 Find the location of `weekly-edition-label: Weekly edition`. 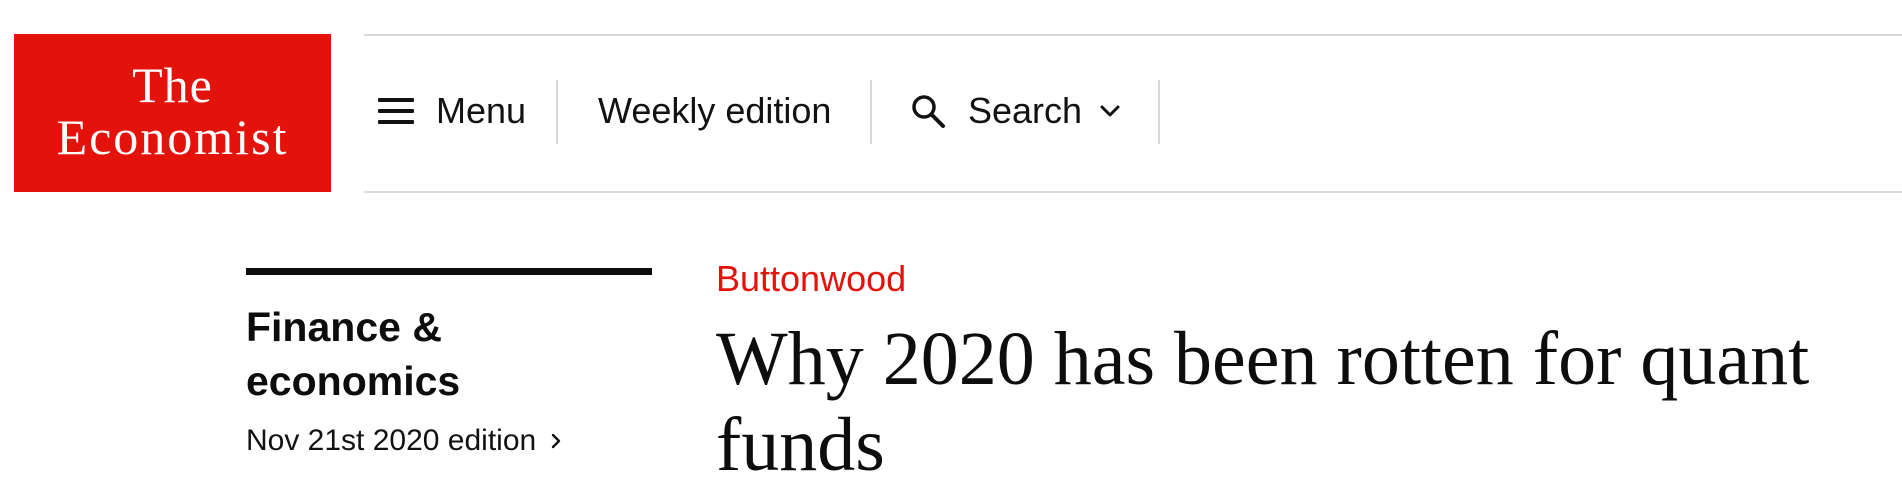

weekly-edition-label: Weekly edition is located at coordinates (715, 110).